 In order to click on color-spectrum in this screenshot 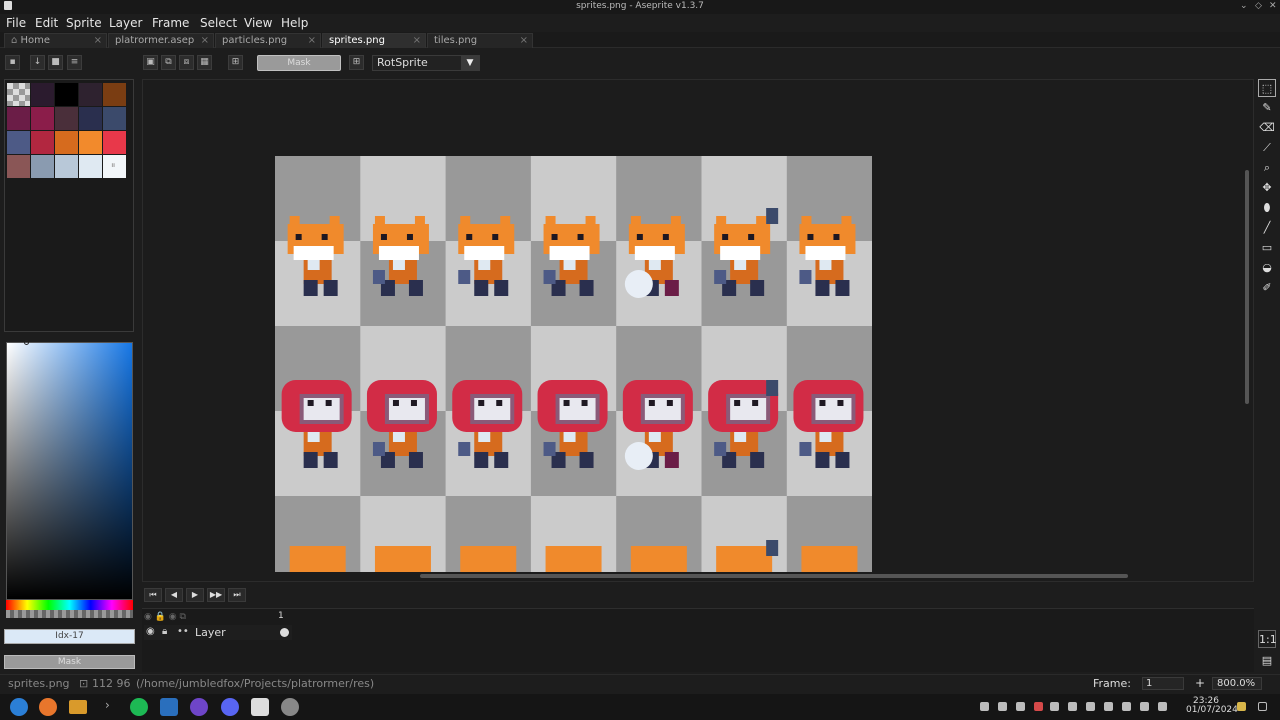, I will do `click(69, 470)`.